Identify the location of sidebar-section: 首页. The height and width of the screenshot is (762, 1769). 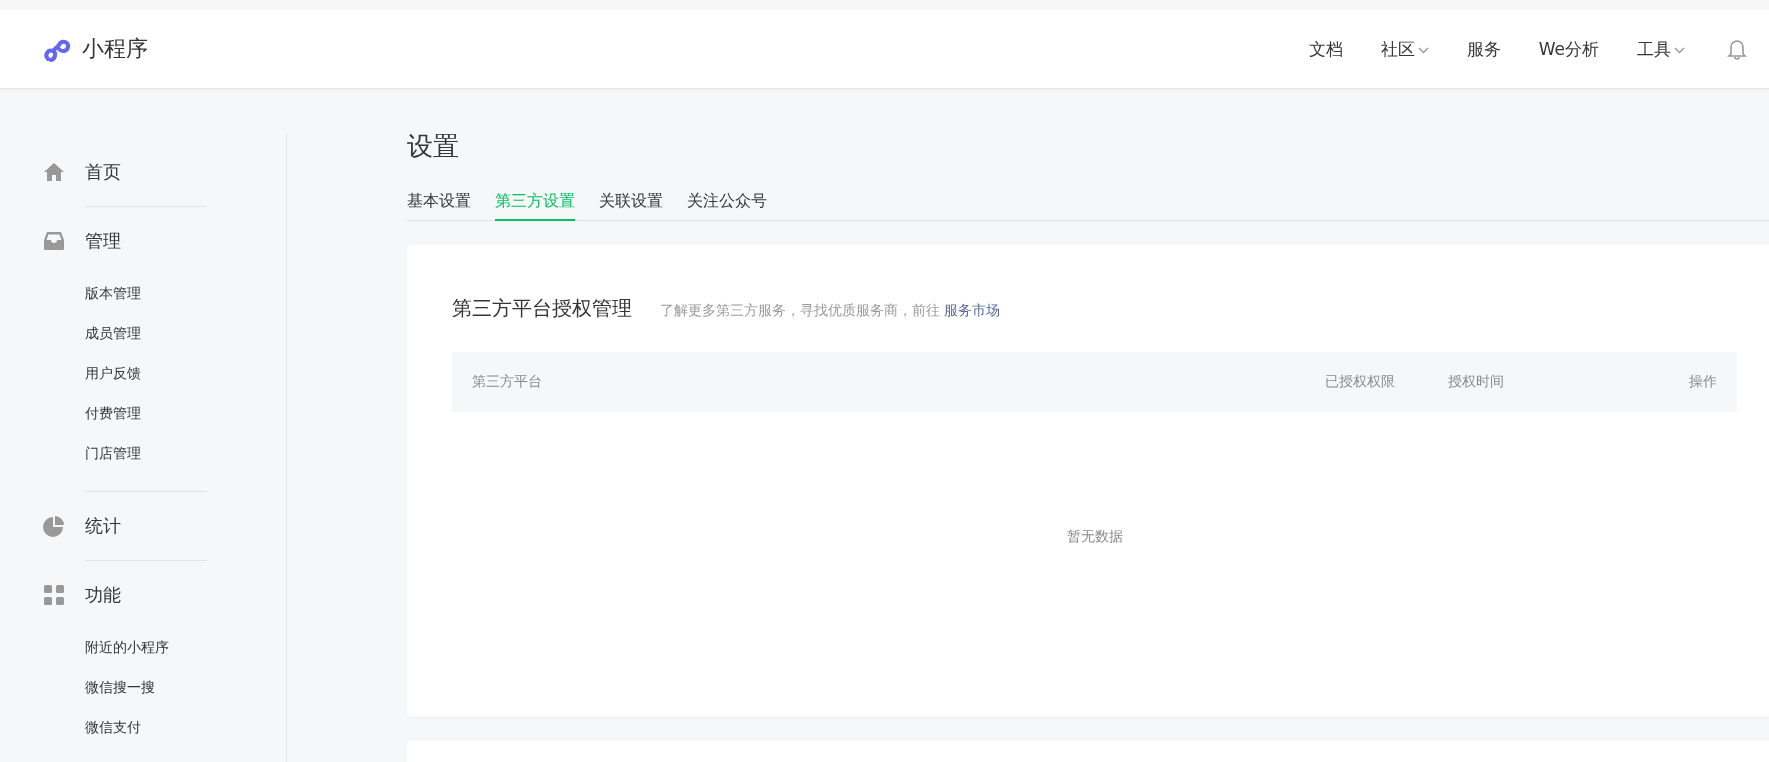
(103, 172).